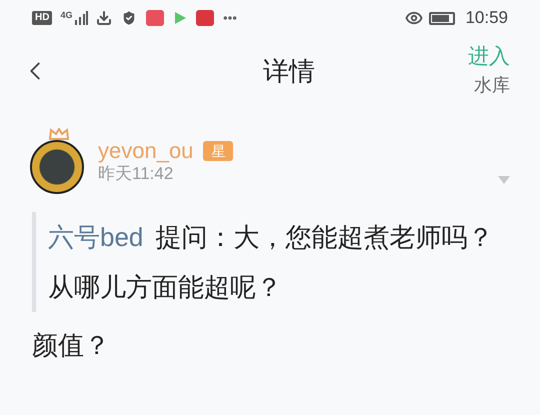 The image size is (540, 415). I want to click on member-badge: 星, so click(218, 151).